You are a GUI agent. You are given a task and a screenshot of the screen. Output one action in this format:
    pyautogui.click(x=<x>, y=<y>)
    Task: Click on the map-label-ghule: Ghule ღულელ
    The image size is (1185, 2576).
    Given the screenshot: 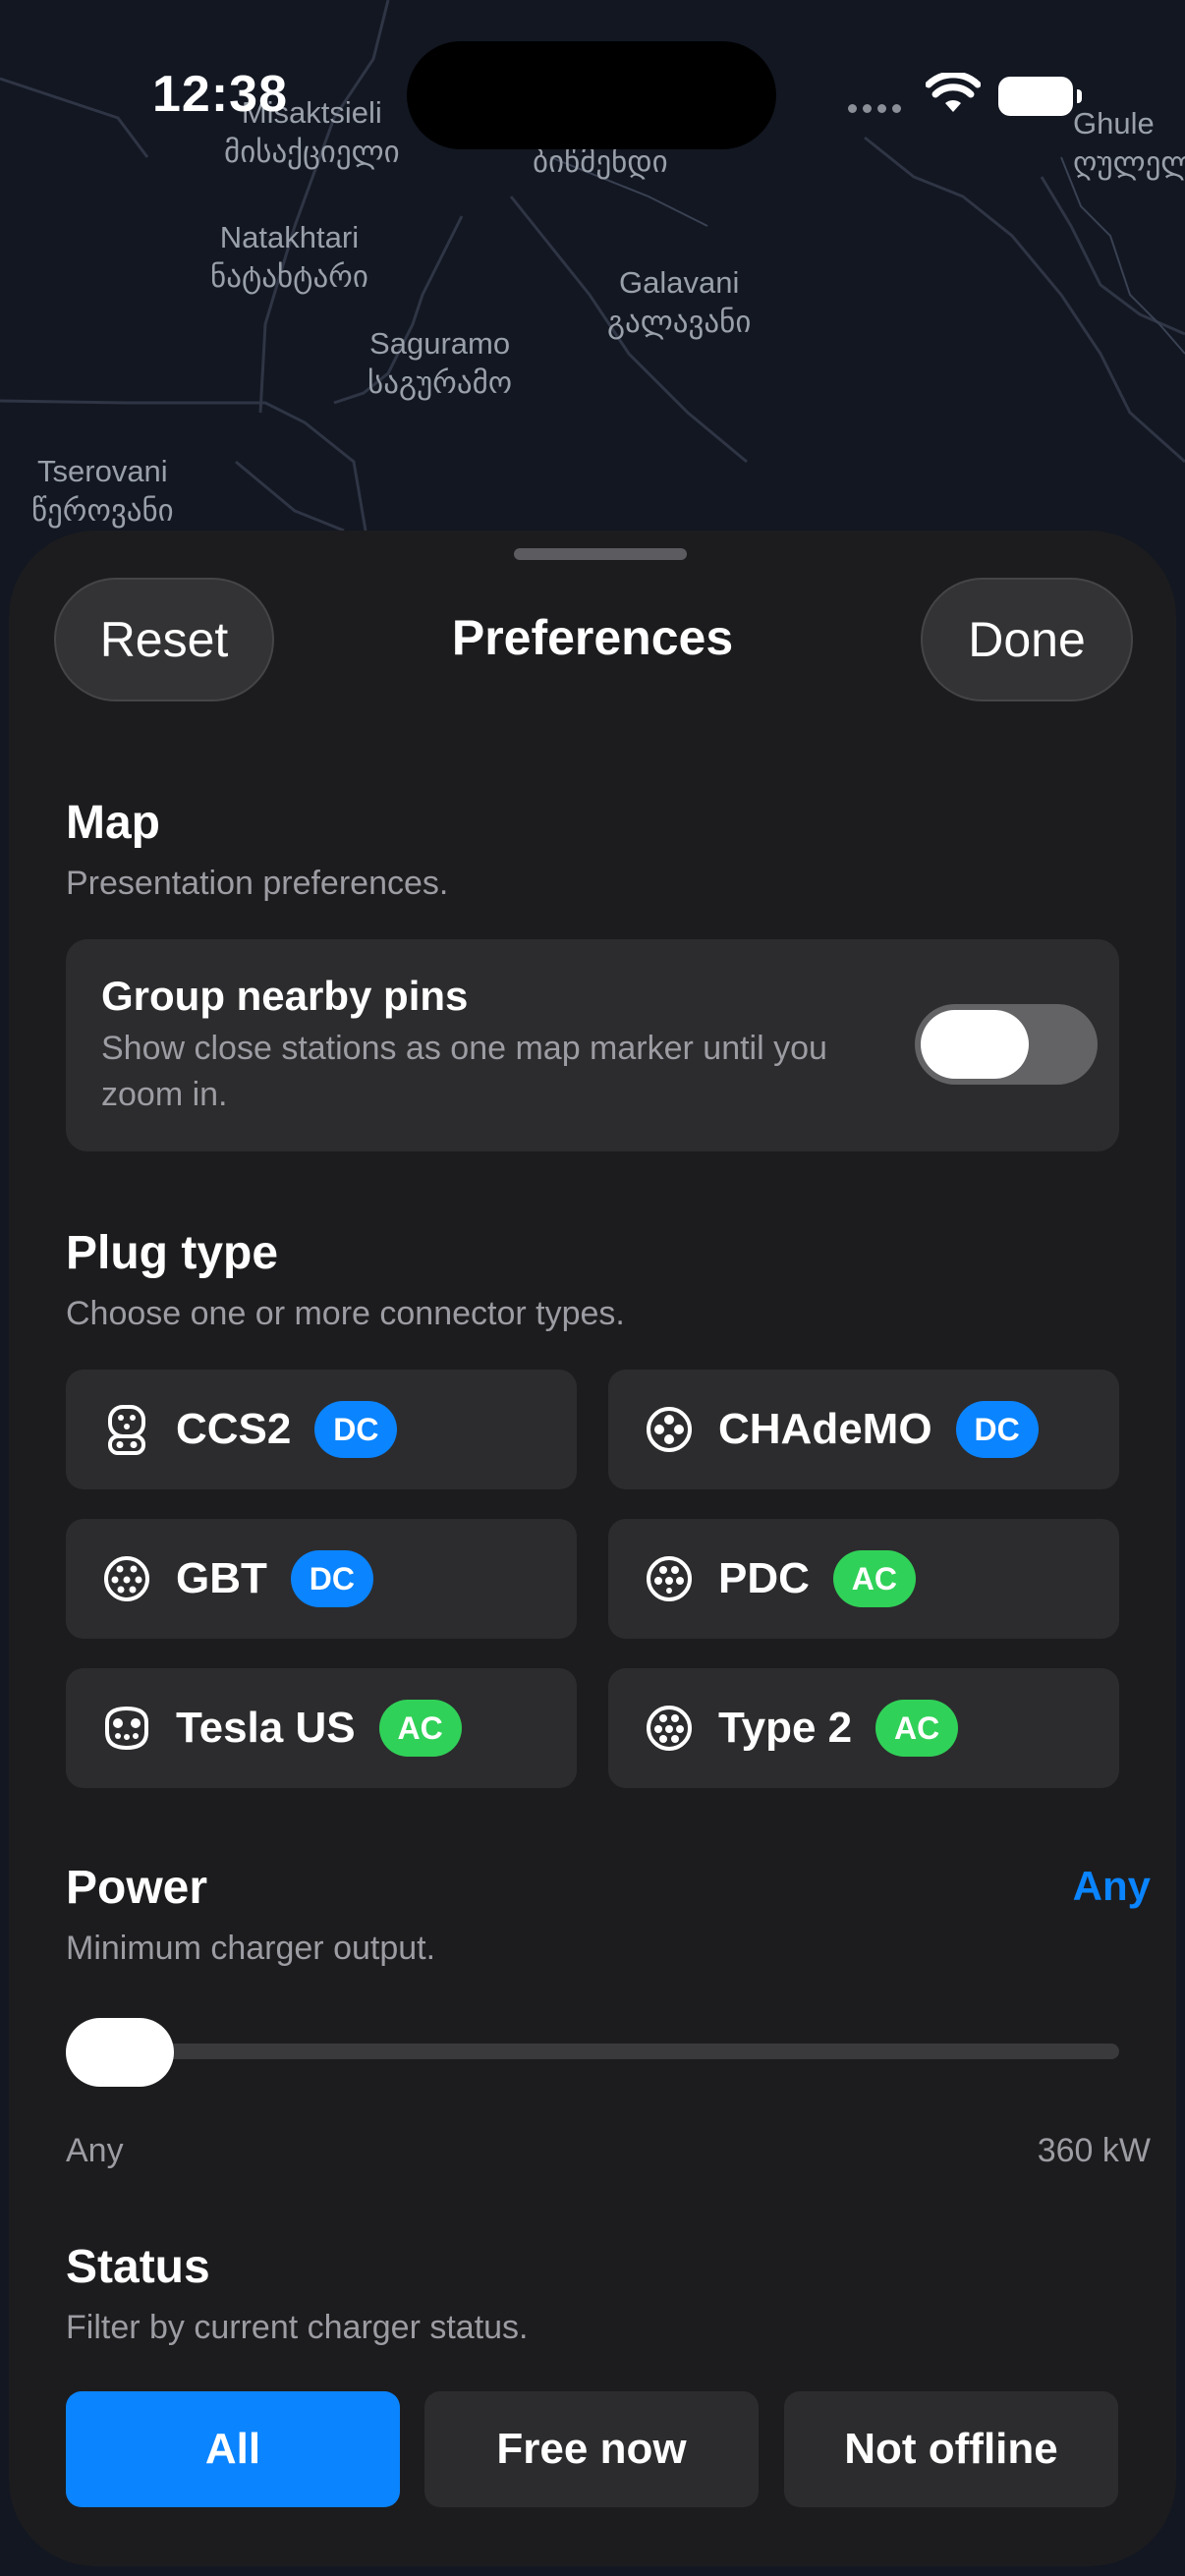 What is the action you would take?
    pyautogui.click(x=1129, y=143)
    